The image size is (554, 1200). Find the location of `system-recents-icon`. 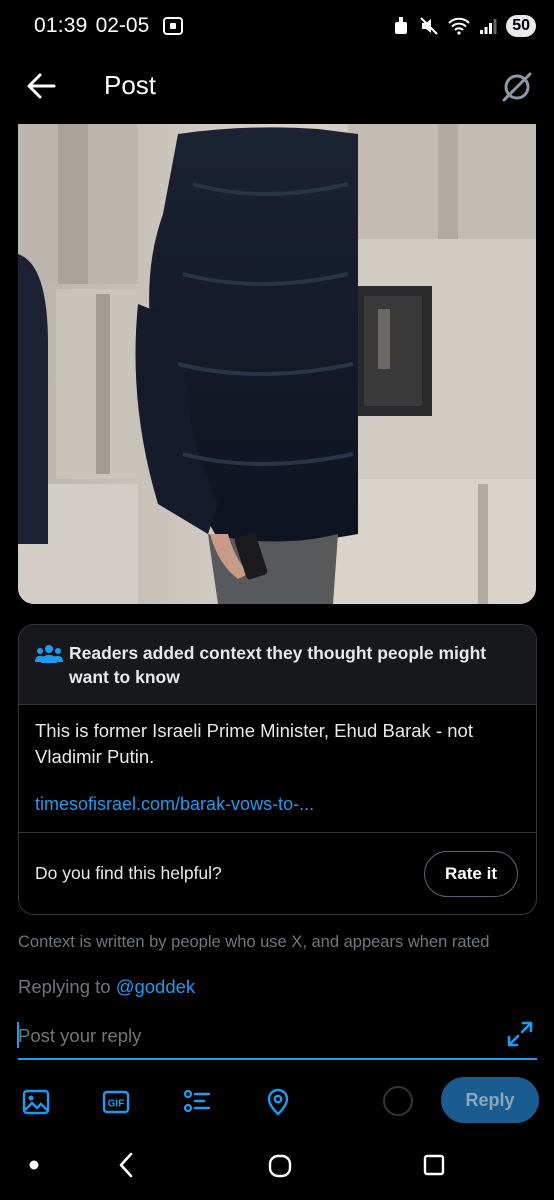

system-recents-icon is located at coordinates (434, 1165).